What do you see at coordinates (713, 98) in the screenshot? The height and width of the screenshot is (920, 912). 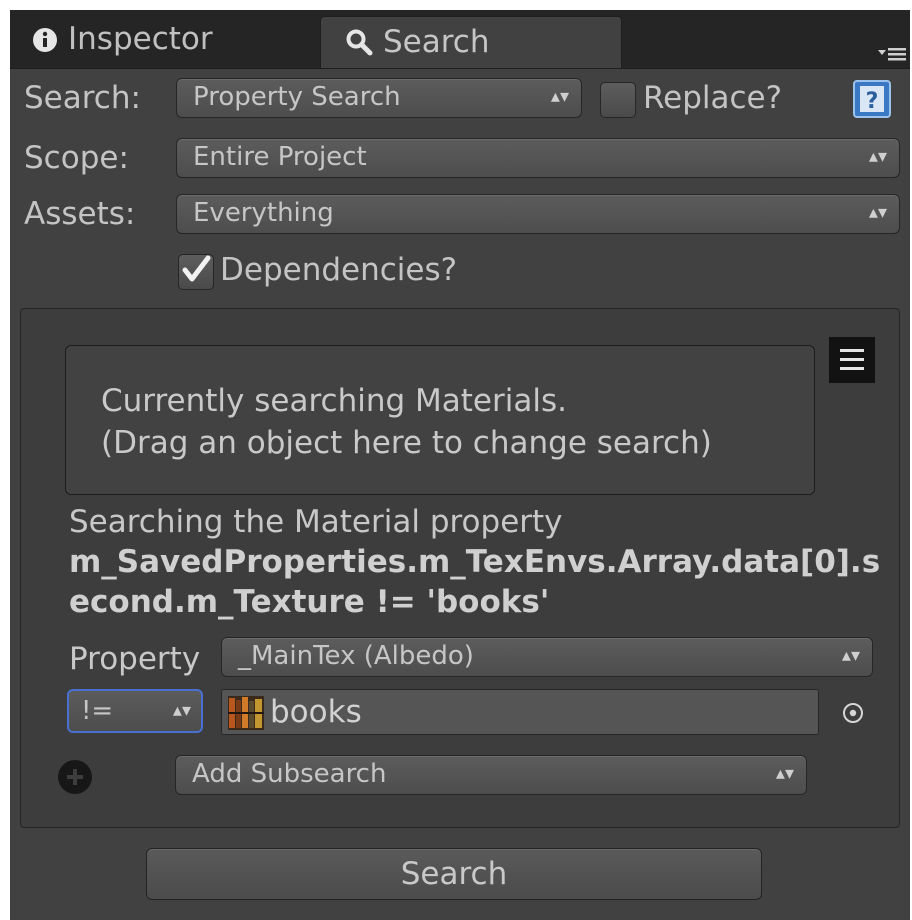 I see `replace-label: Replace?` at bounding box center [713, 98].